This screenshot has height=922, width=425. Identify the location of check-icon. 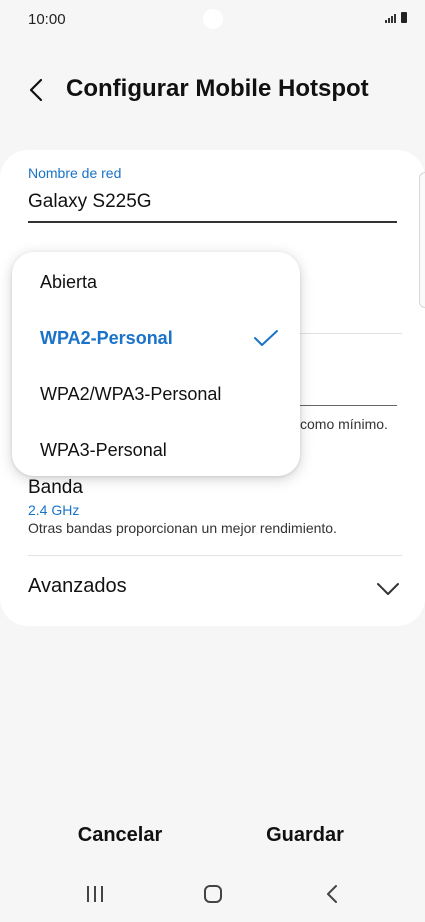
(266, 338).